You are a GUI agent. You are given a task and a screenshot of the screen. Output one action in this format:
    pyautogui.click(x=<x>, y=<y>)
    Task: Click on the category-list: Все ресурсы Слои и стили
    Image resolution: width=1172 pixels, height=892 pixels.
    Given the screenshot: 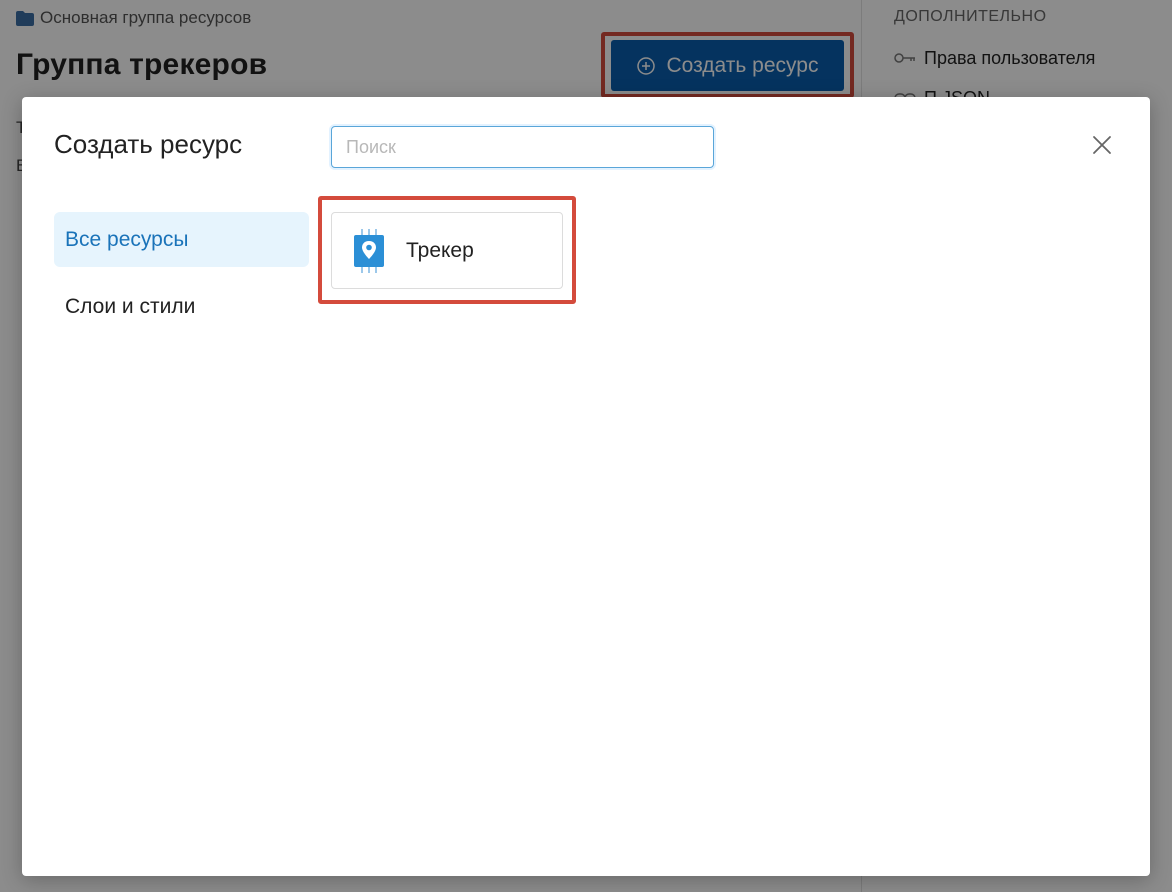 What is the action you would take?
    pyautogui.click(x=181, y=279)
    